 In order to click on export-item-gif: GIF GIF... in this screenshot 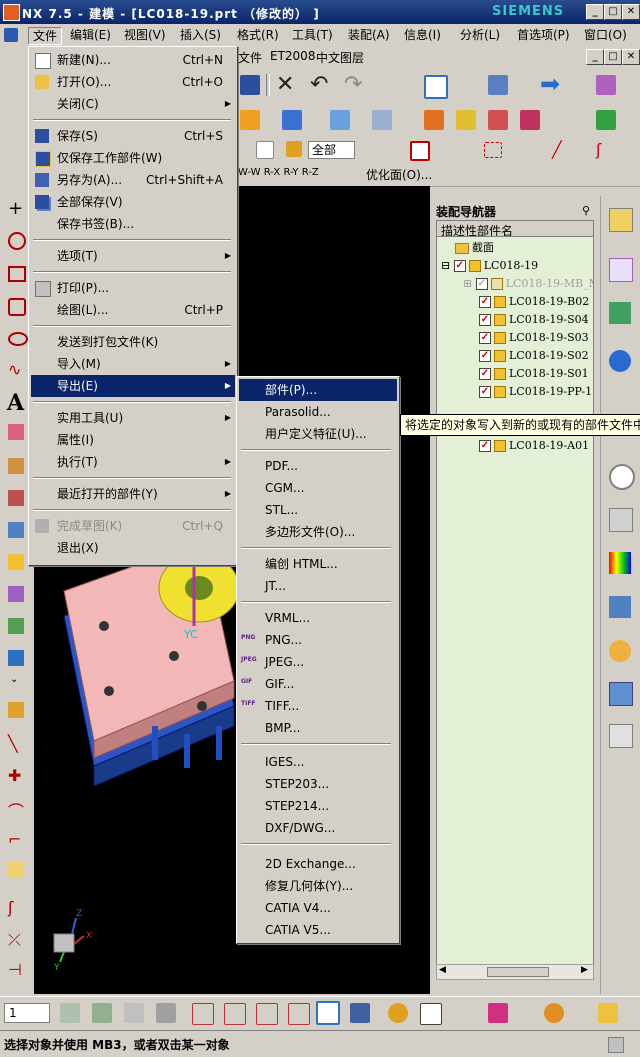, I will do `click(318, 684)`.